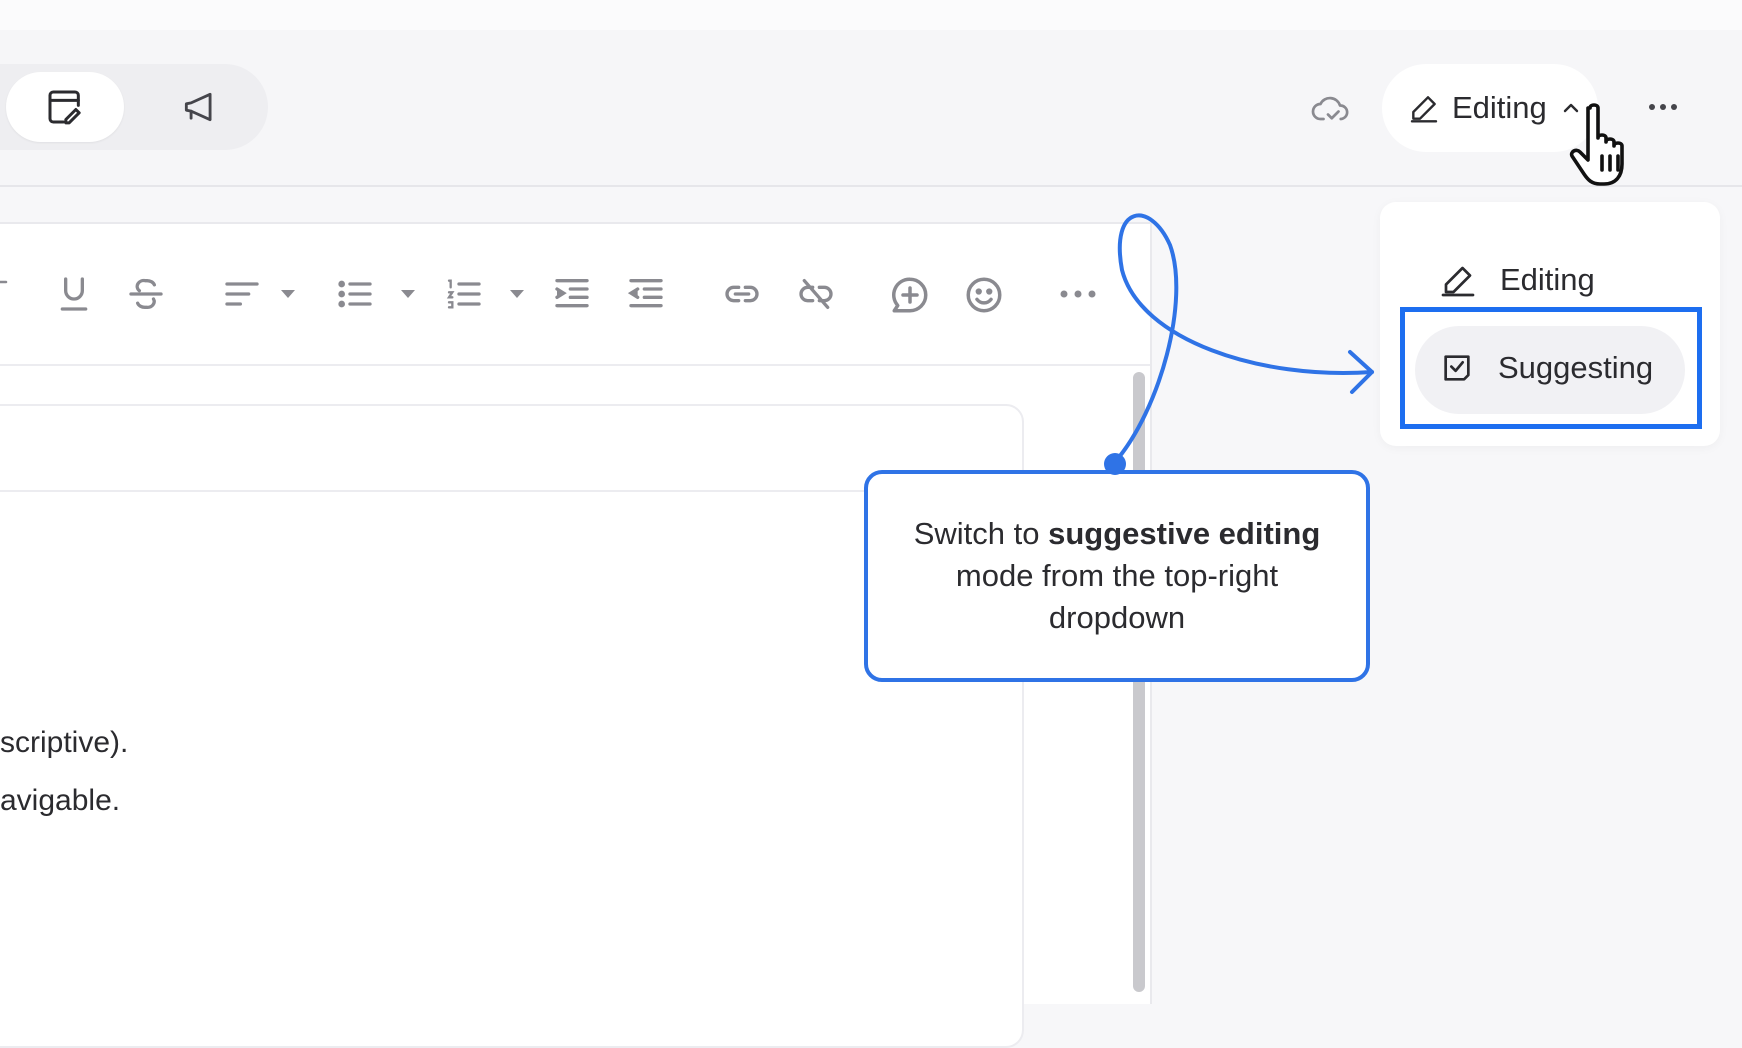 Image resolution: width=1742 pixels, height=1048 pixels. I want to click on document-text-line: avigable., so click(60, 800).